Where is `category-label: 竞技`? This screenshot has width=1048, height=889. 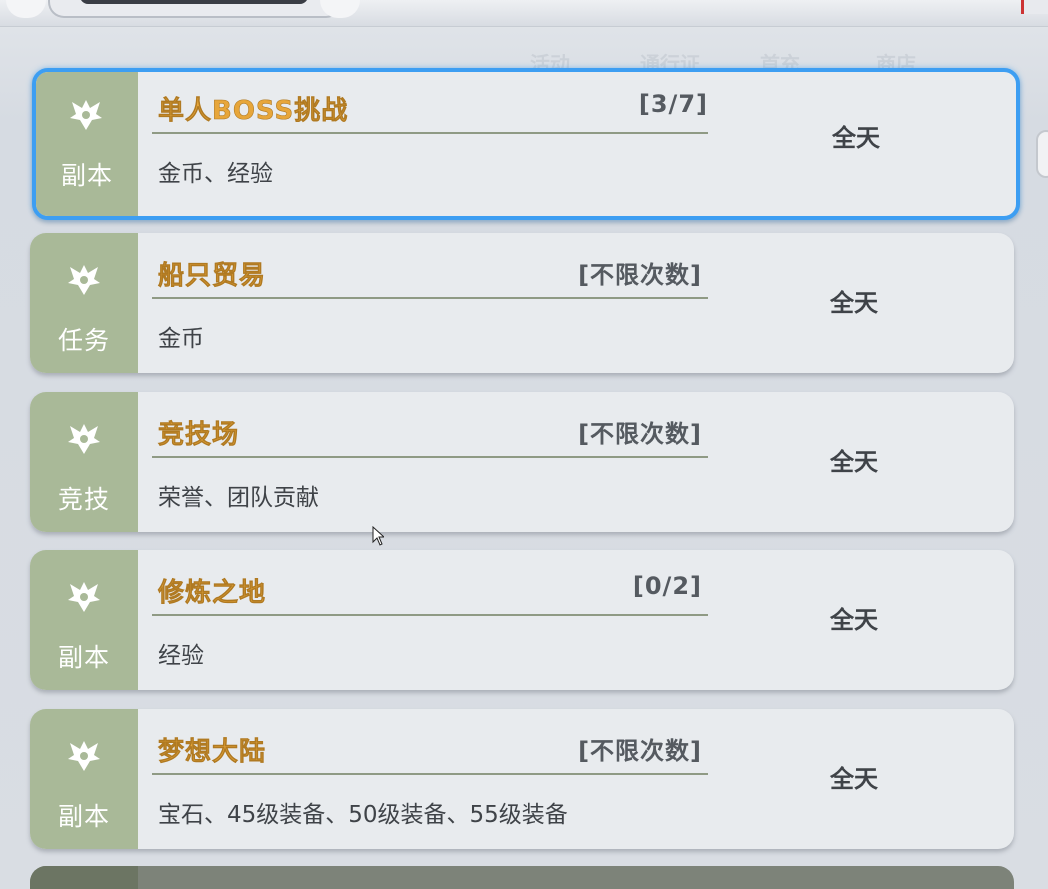 category-label: 竞技 is located at coordinates (83, 499).